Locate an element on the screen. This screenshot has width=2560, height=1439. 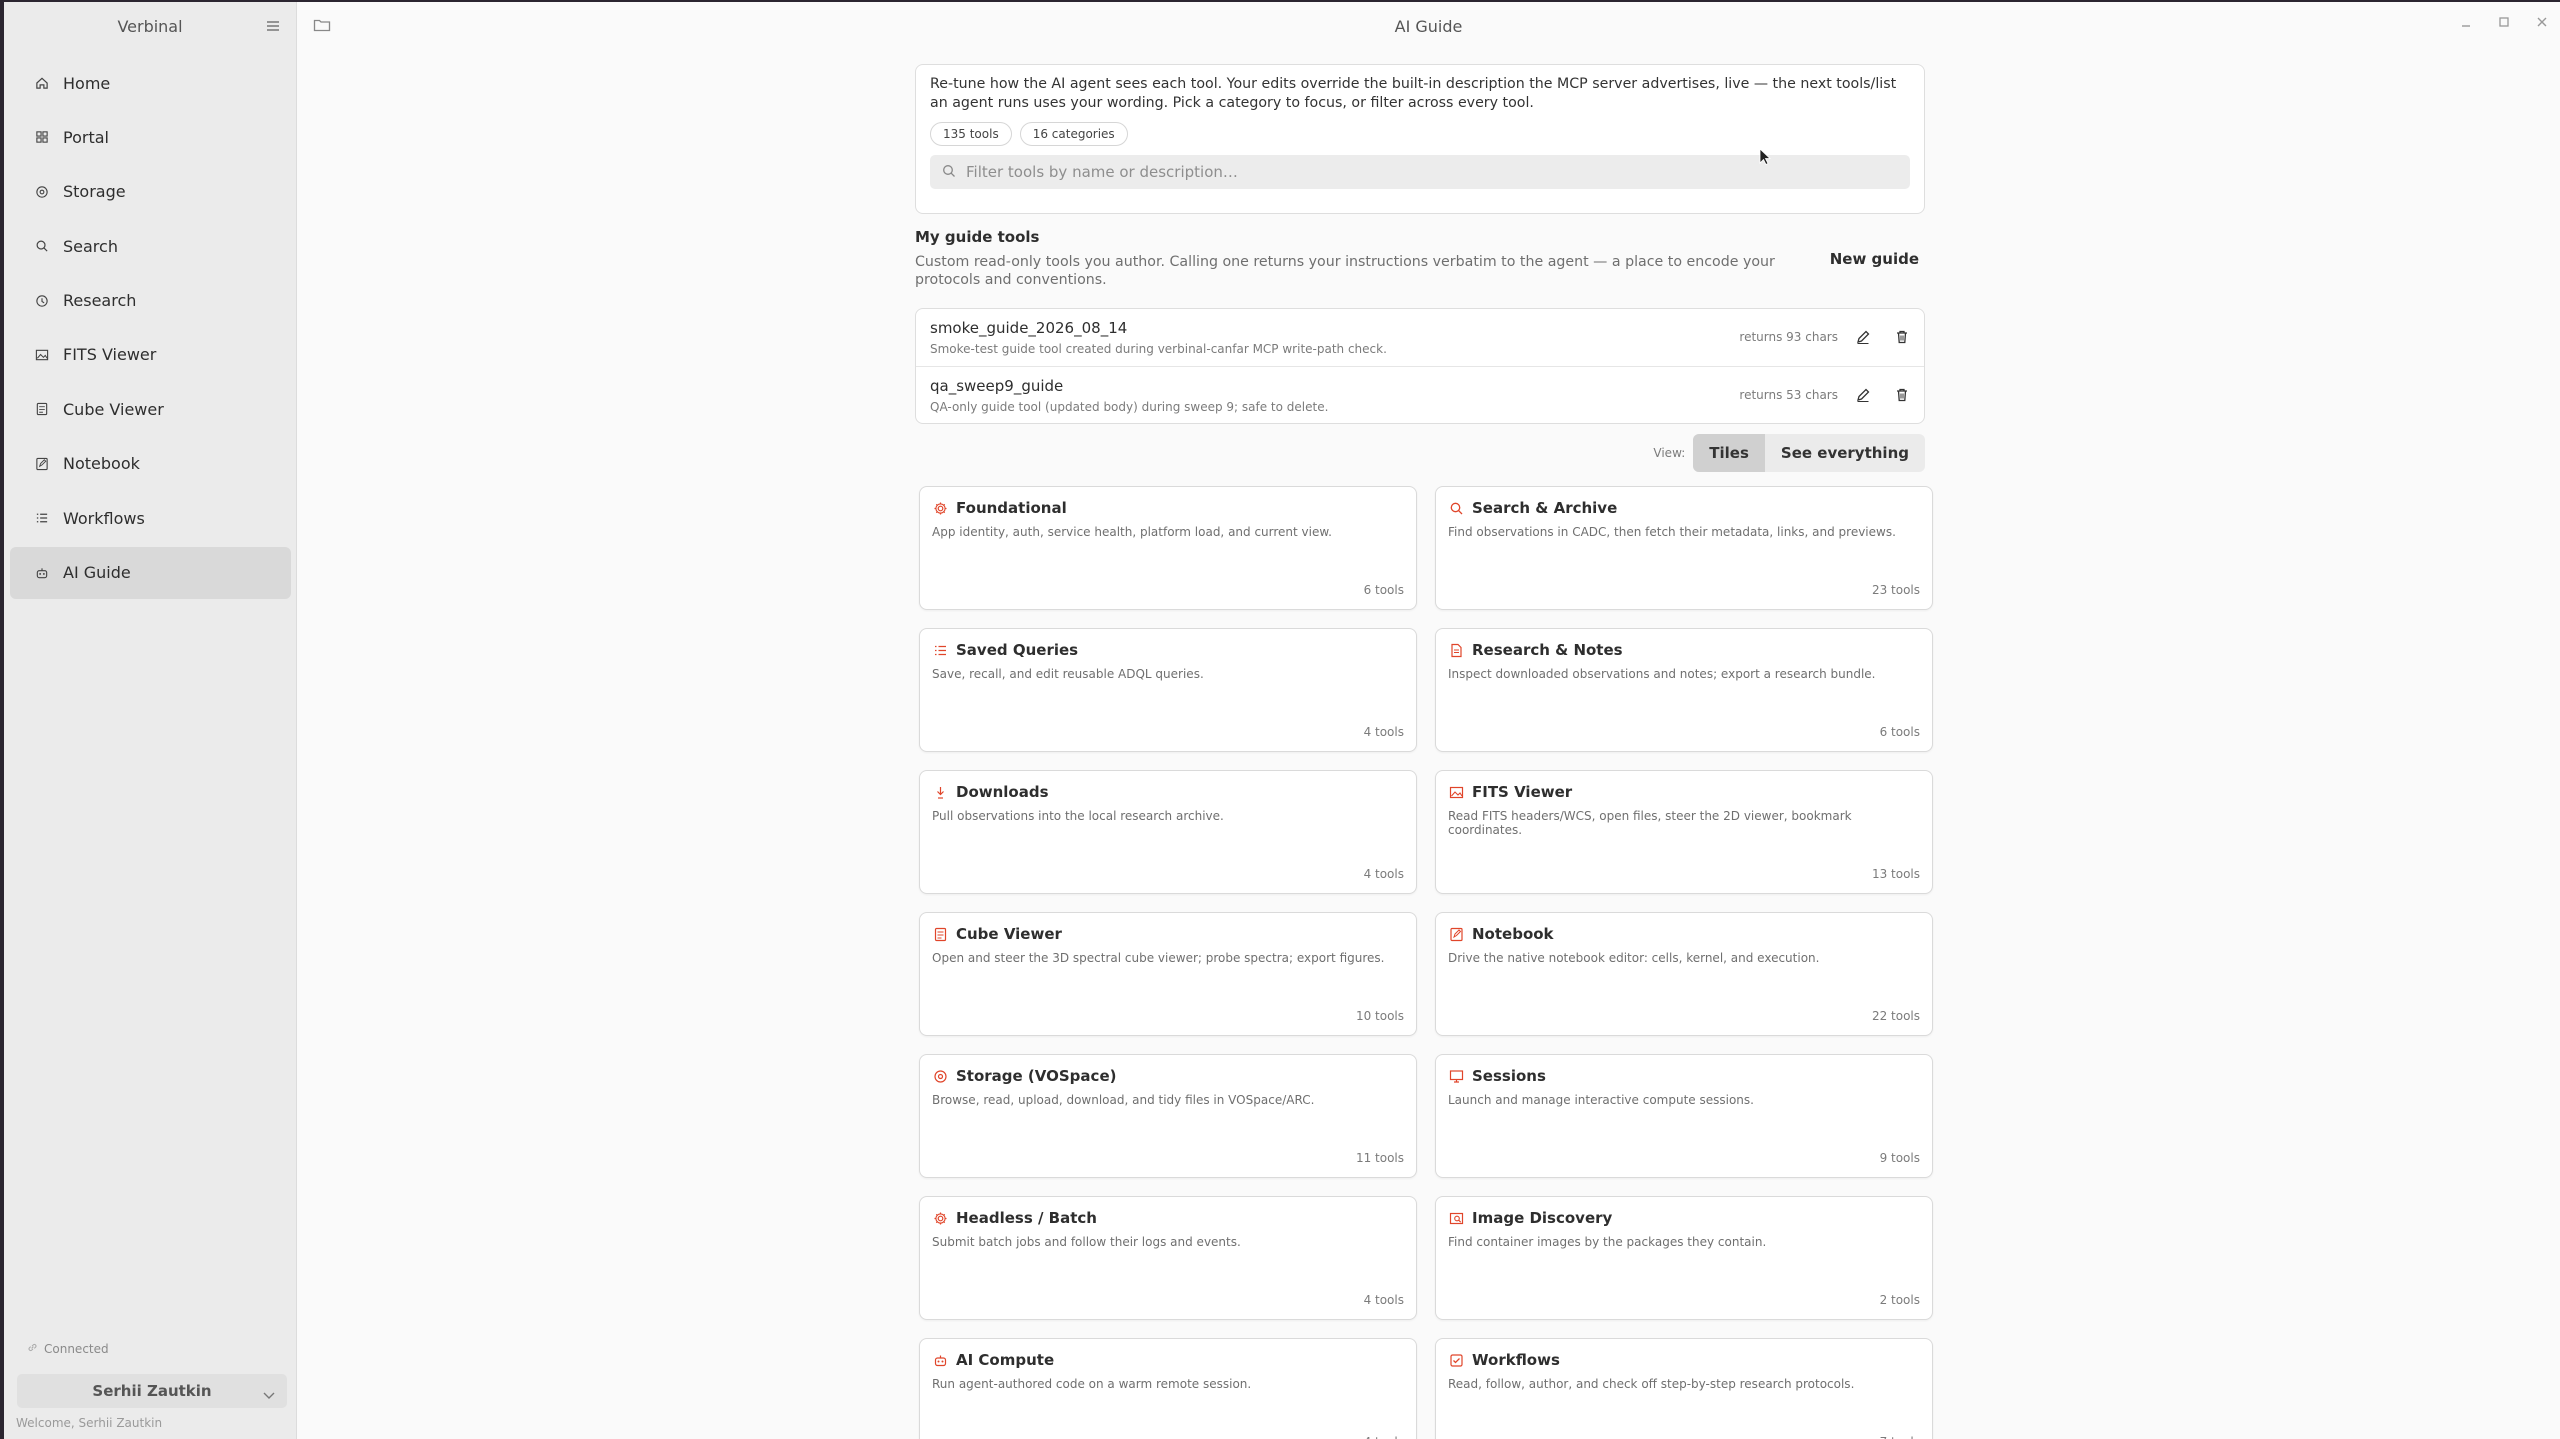
tools-count-pill: 135 tools is located at coordinates (971, 134).